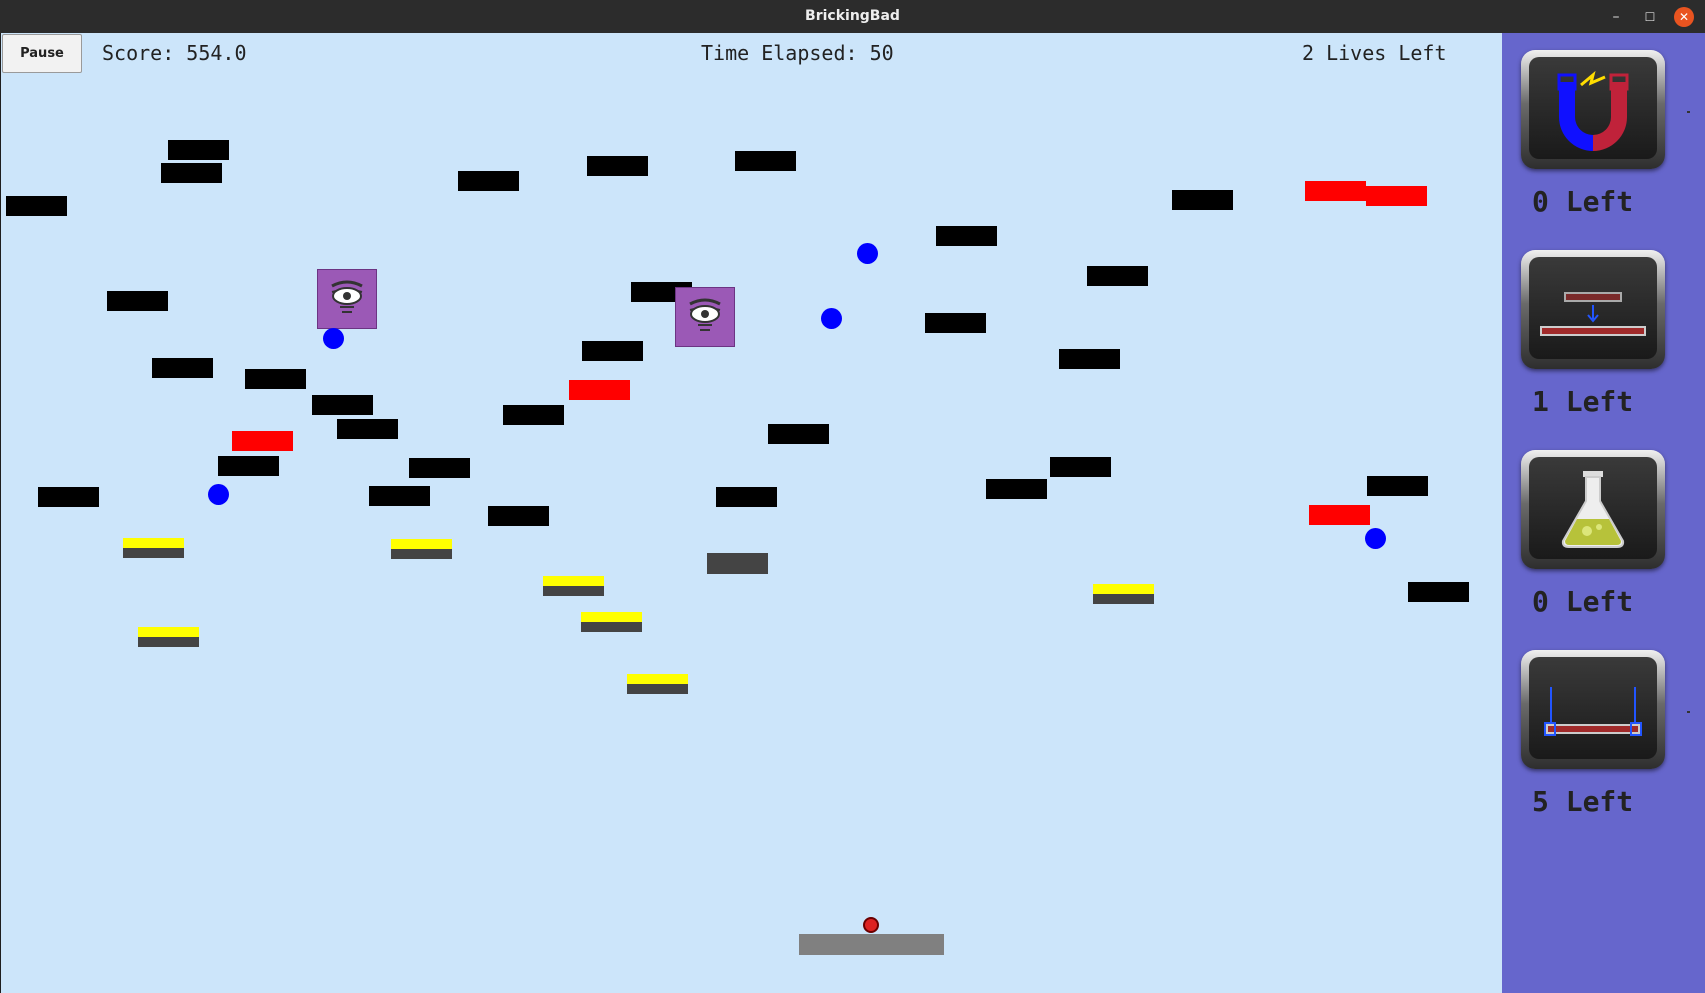 This screenshot has height=993, width=1705. Describe the element at coordinates (1583, 801) in the screenshot. I see `laser-paddle-count: 5 Left` at that location.